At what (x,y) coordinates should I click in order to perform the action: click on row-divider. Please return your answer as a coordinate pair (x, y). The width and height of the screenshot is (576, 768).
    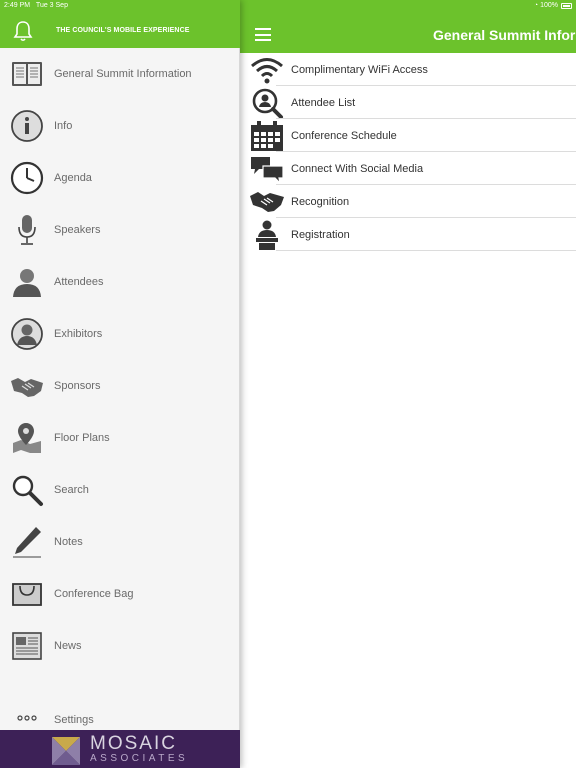
    Looking at the image, I should click on (426, 250).